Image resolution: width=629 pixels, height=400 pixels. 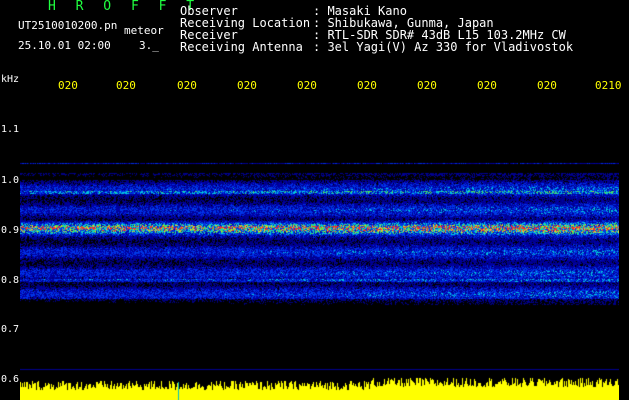 I want to click on app-title: H R O F F T, so click(x=124, y=7).